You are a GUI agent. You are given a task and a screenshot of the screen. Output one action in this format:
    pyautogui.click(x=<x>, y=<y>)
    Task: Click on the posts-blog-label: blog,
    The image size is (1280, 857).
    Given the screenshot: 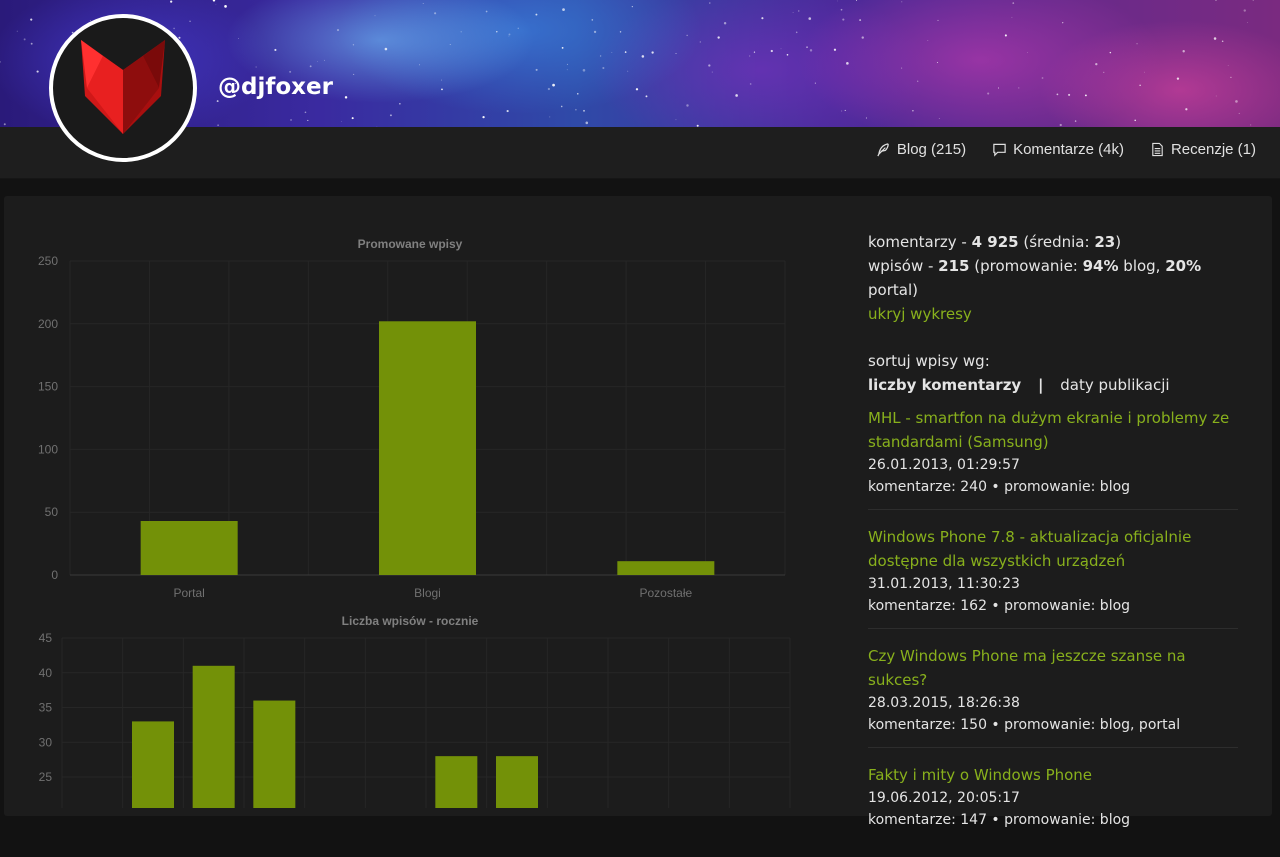 What is the action you would take?
    pyautogui.click(x=1142, y=266)
    